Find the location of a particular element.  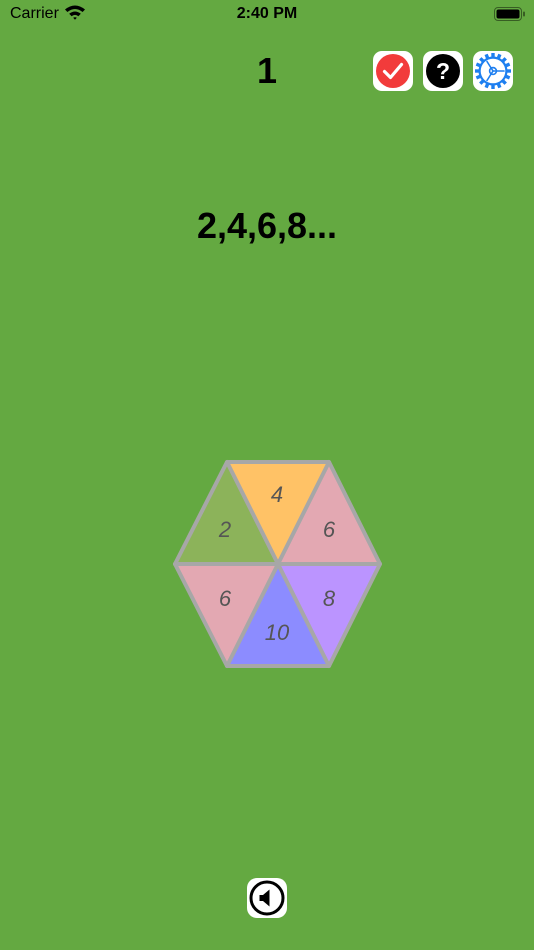

sound-button is located at coordinates (267, 898).